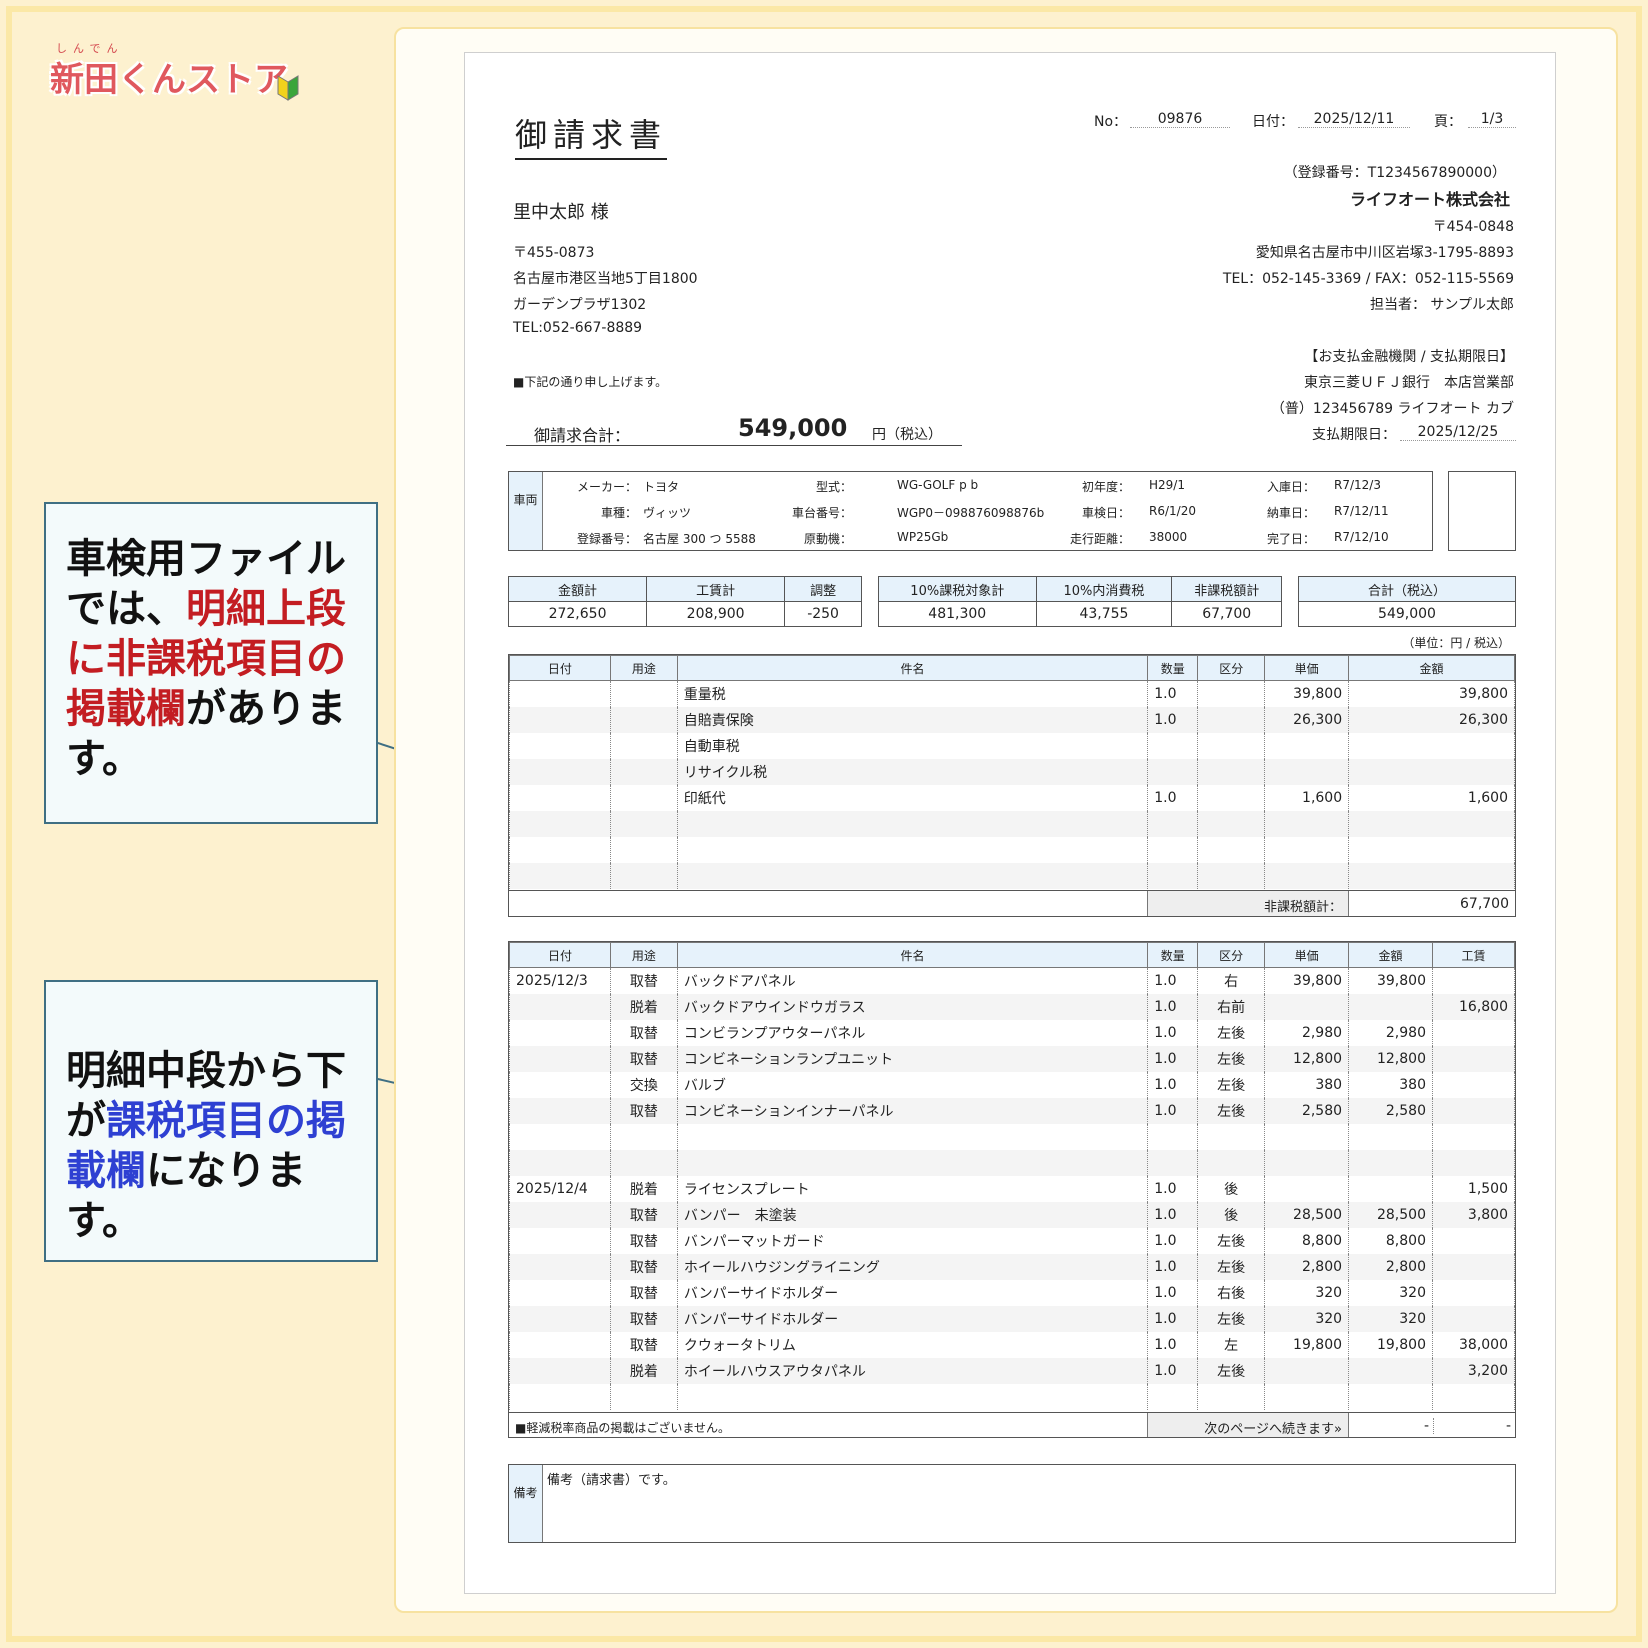 The width and height of the screenshot is (1648, 1648). I want to click on summary-grand-total: 合計（税込） 549,000, so click(1407, 601).